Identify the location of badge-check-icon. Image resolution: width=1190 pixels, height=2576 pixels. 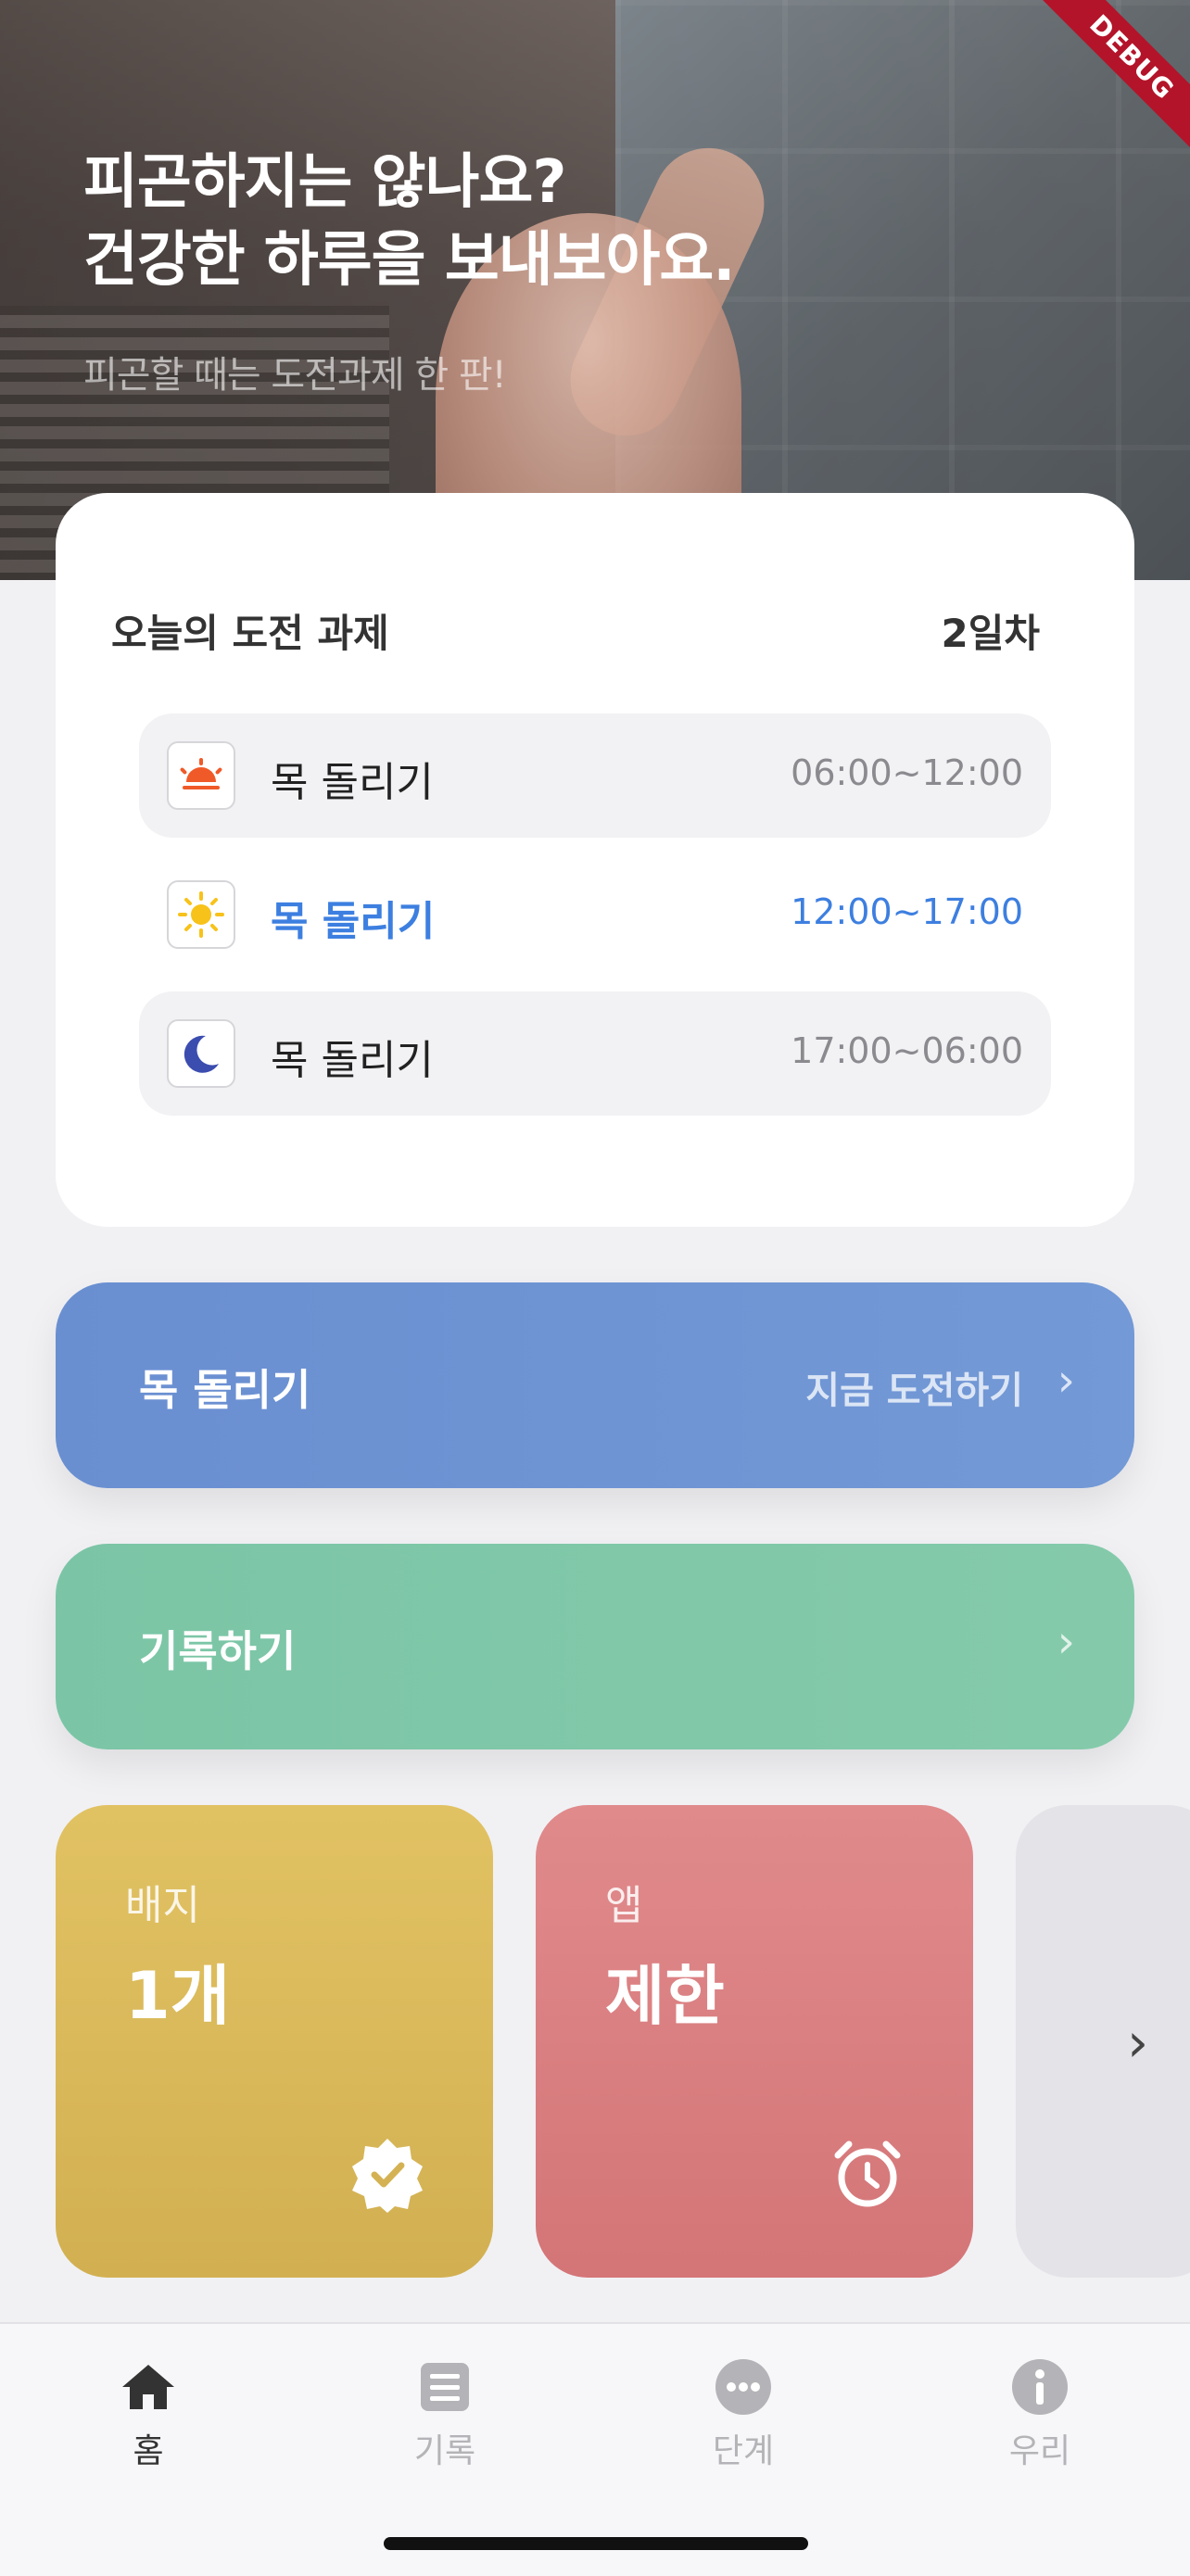
(387, 2176).